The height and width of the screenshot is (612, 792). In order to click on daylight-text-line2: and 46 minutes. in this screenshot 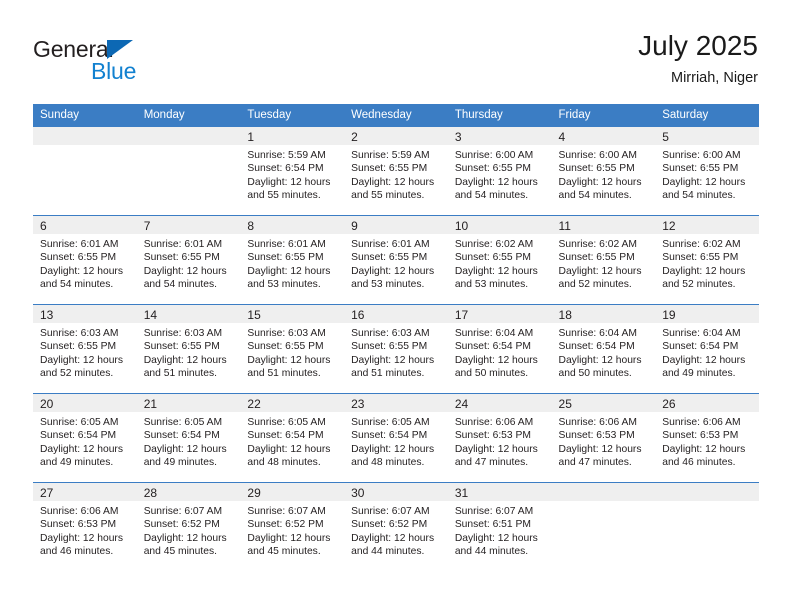, I will do `click(77, 552)`.